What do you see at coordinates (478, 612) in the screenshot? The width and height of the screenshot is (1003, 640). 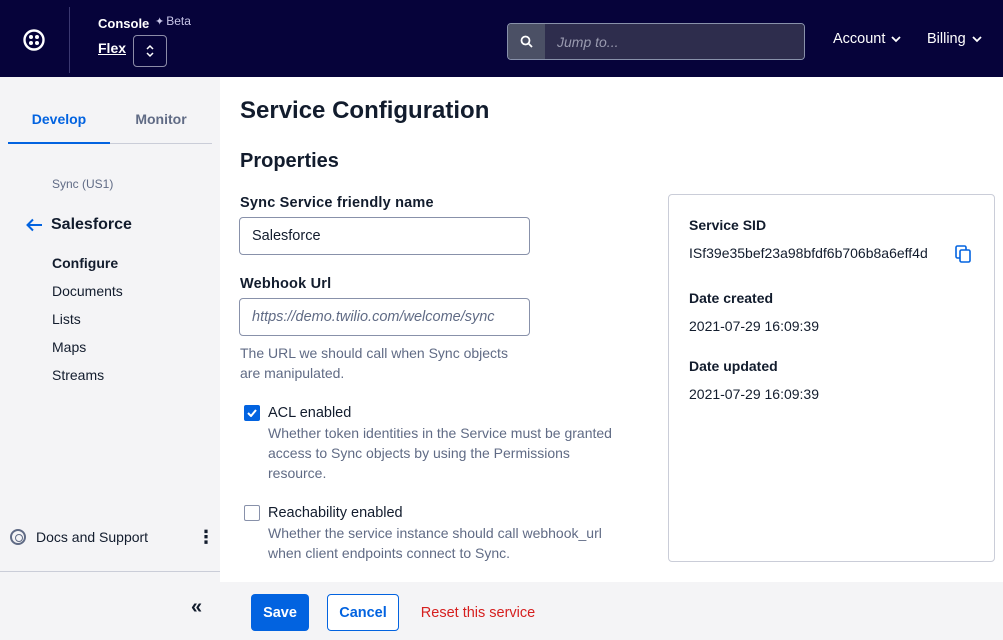 I see `reset-service-button: Reset this service` at bounding box center [478, 612].